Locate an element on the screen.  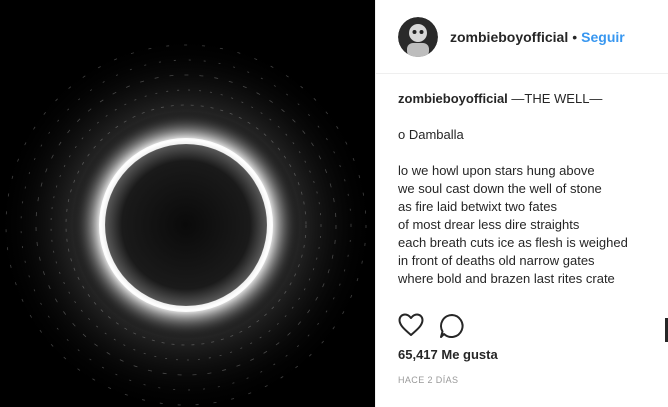
caption-title: —THE WELL— is located at coordinates (557, 98).